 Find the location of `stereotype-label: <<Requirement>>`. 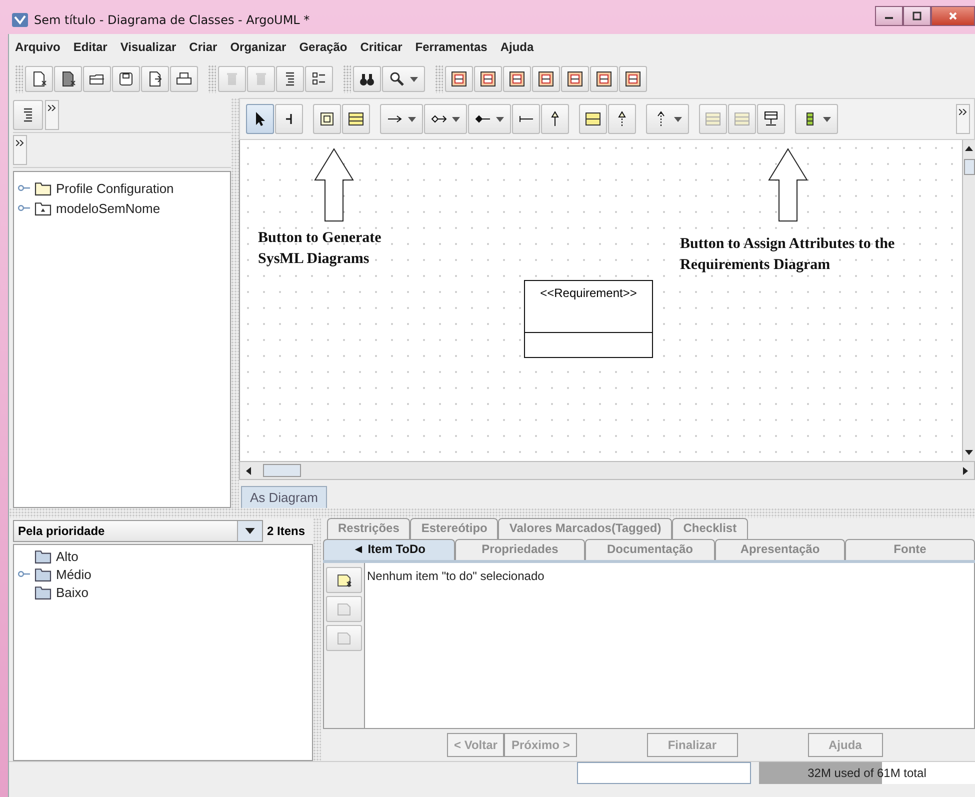

stereotype-label: <<Requirement>> is located at coordinates (588, 294).